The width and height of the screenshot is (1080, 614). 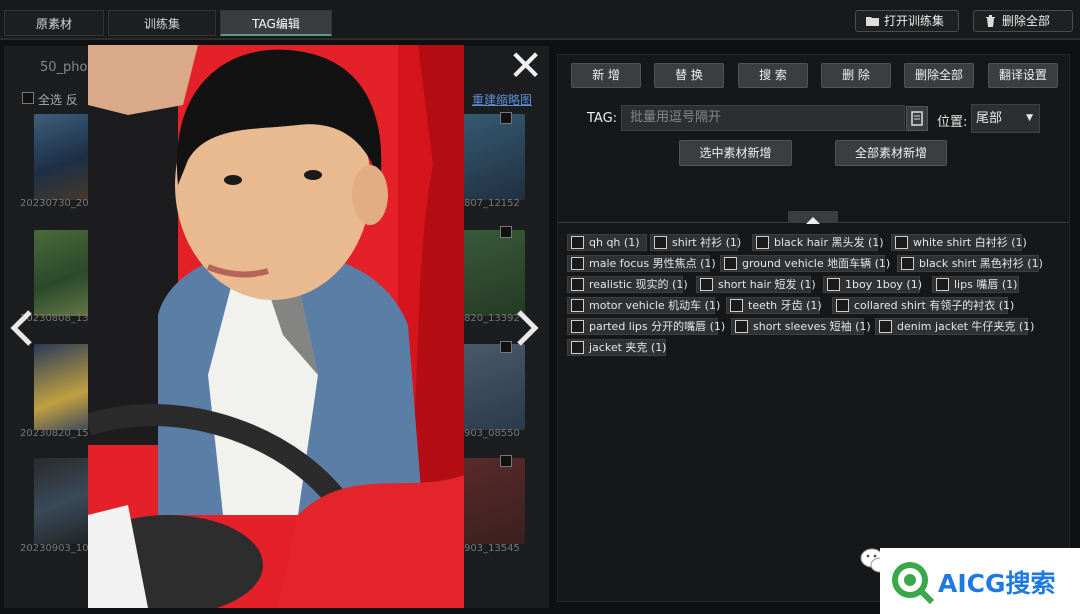 What do you see at coordinates (54, 433) in the screenshot?
I see `thumbnail-caption: 20230820_15` at bounding box center [54, 433].